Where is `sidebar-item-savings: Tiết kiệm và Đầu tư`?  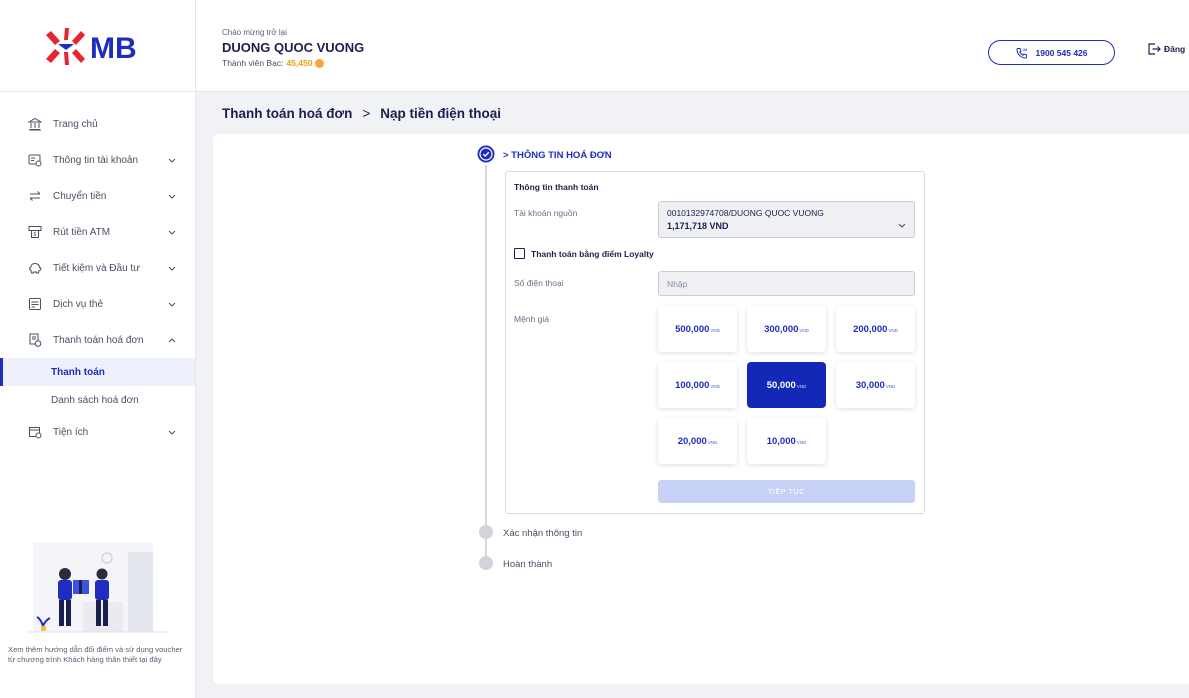
sidebar-item-savings: Tiết kiệm và Đầu tư is located at coordinates (97, 268).